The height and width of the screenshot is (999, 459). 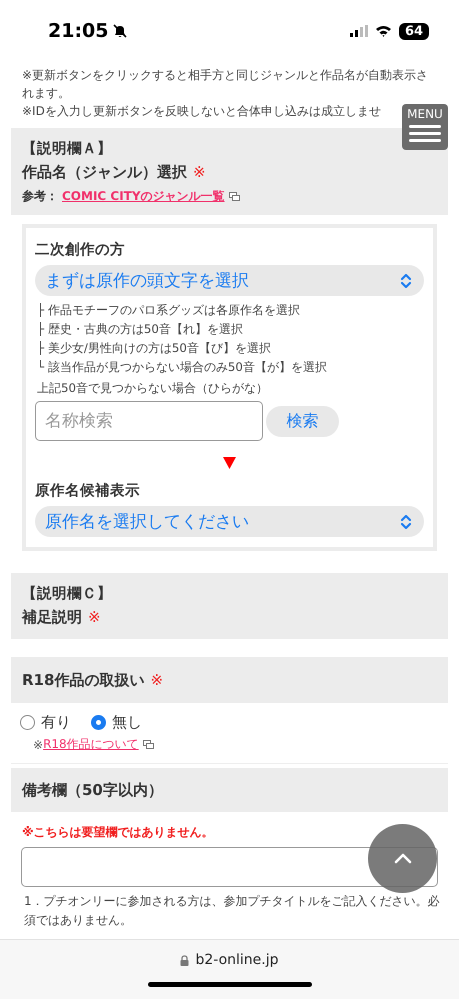 I want to click on section-label: 【説明欄Ａ】, so click(x=67, y=149).